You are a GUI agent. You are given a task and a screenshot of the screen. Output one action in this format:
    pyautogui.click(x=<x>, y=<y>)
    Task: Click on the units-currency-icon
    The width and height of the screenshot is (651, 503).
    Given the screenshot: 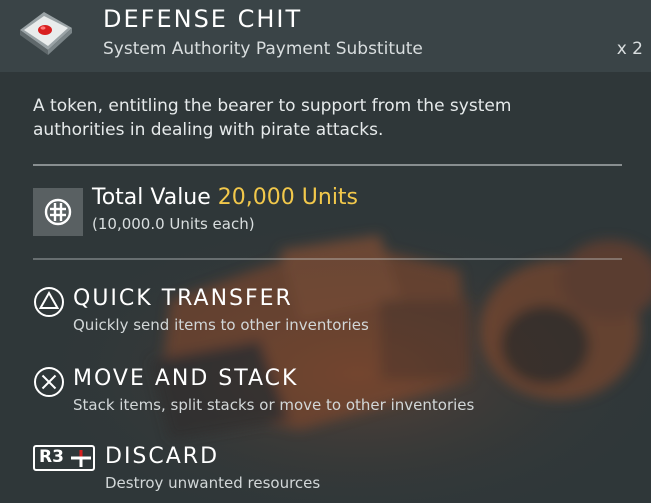 What is the action you would take?
    pyautogui.click(x=58, y=212)
    